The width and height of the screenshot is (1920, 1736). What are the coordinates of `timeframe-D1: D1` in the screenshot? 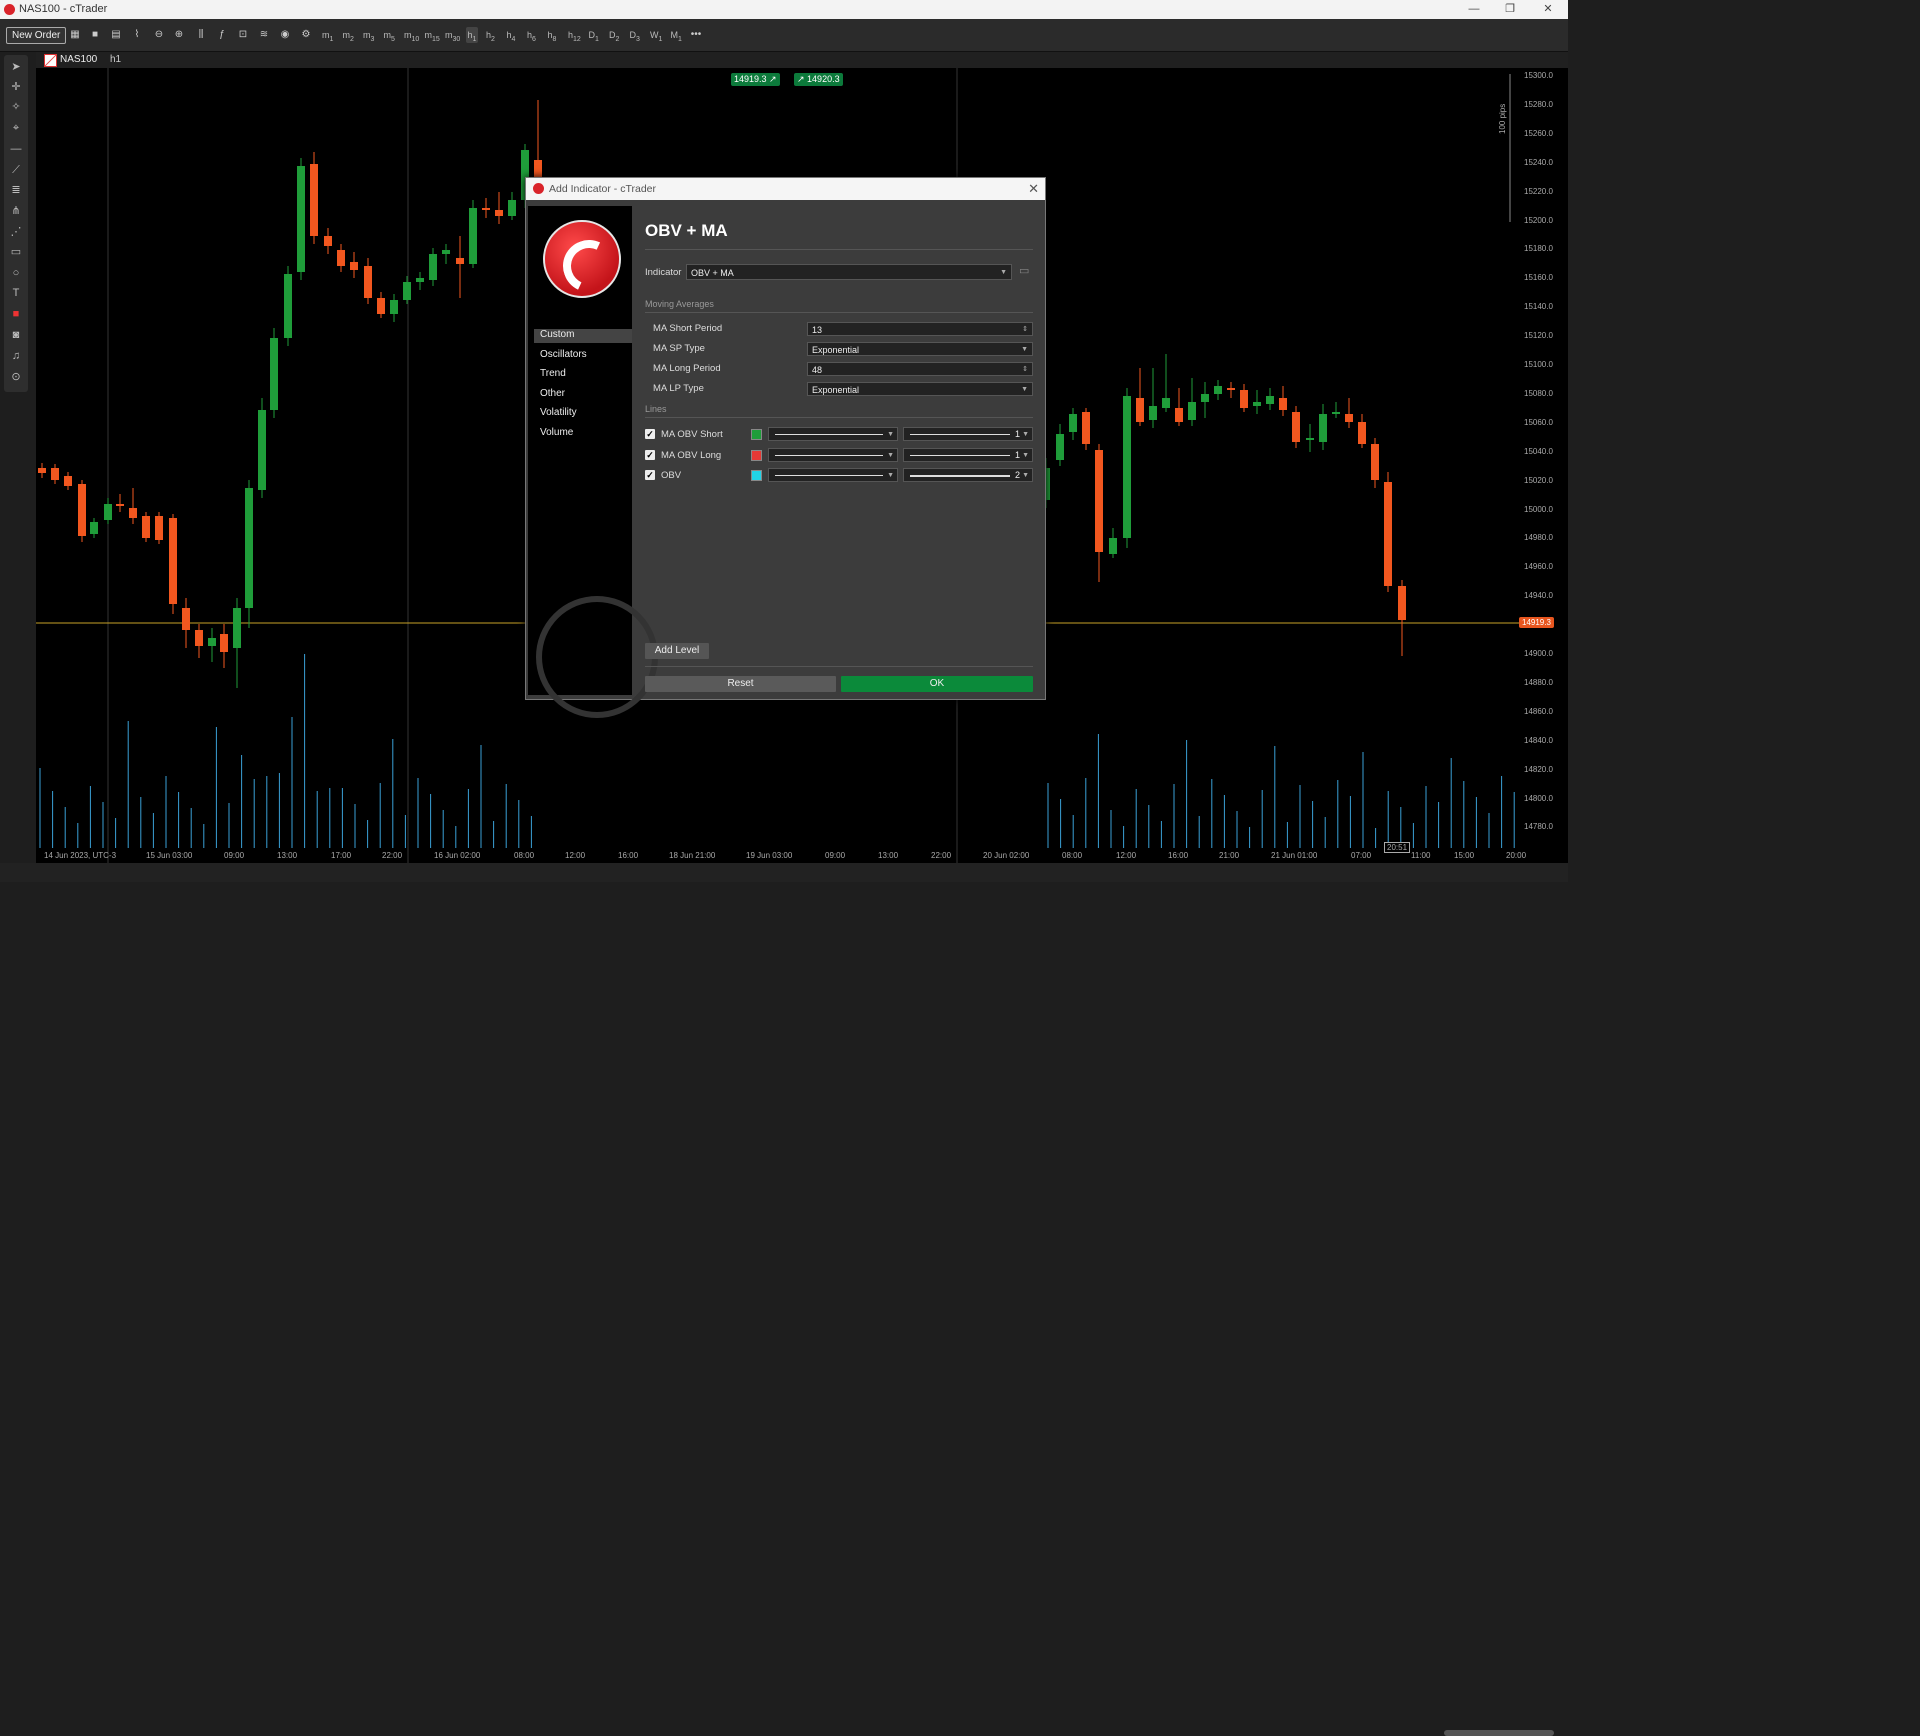 It's located at (594, 35).